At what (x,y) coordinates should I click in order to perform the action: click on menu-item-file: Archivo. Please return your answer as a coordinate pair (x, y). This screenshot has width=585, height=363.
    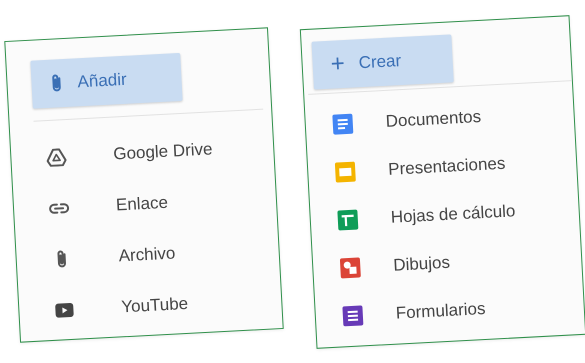
    Looking at the image, I should click on (132, 255).